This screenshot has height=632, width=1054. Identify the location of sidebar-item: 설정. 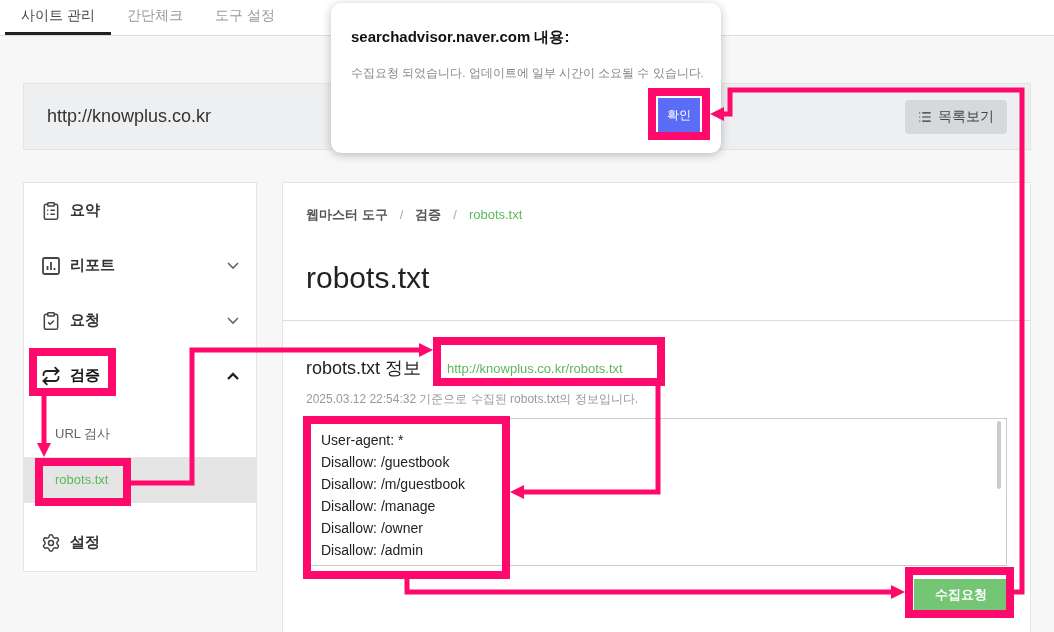
(140, 542).